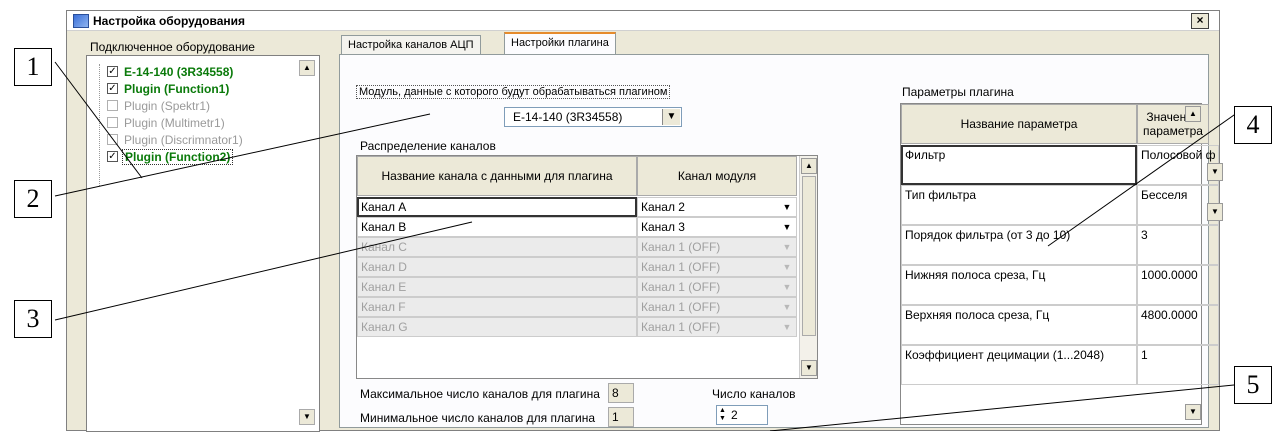  Describe the element at coordinates (33, 67) in the screenshot. I see `callout-1: 1` at that location.